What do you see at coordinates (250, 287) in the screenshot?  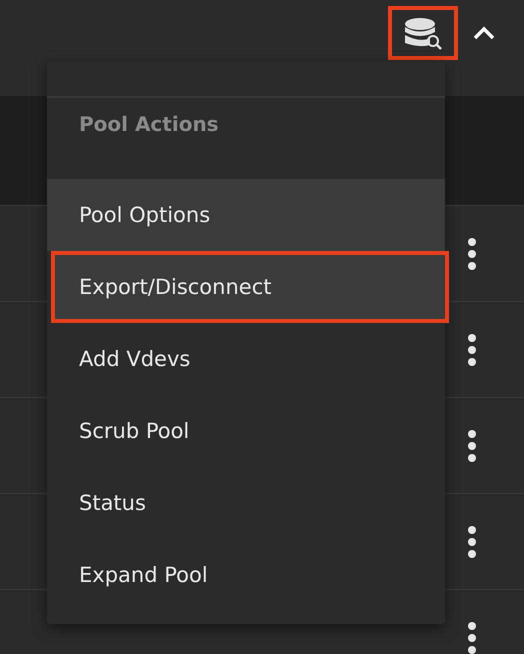 I see `menu-item: Export/Disconnect` at bounding box center [250, 287].